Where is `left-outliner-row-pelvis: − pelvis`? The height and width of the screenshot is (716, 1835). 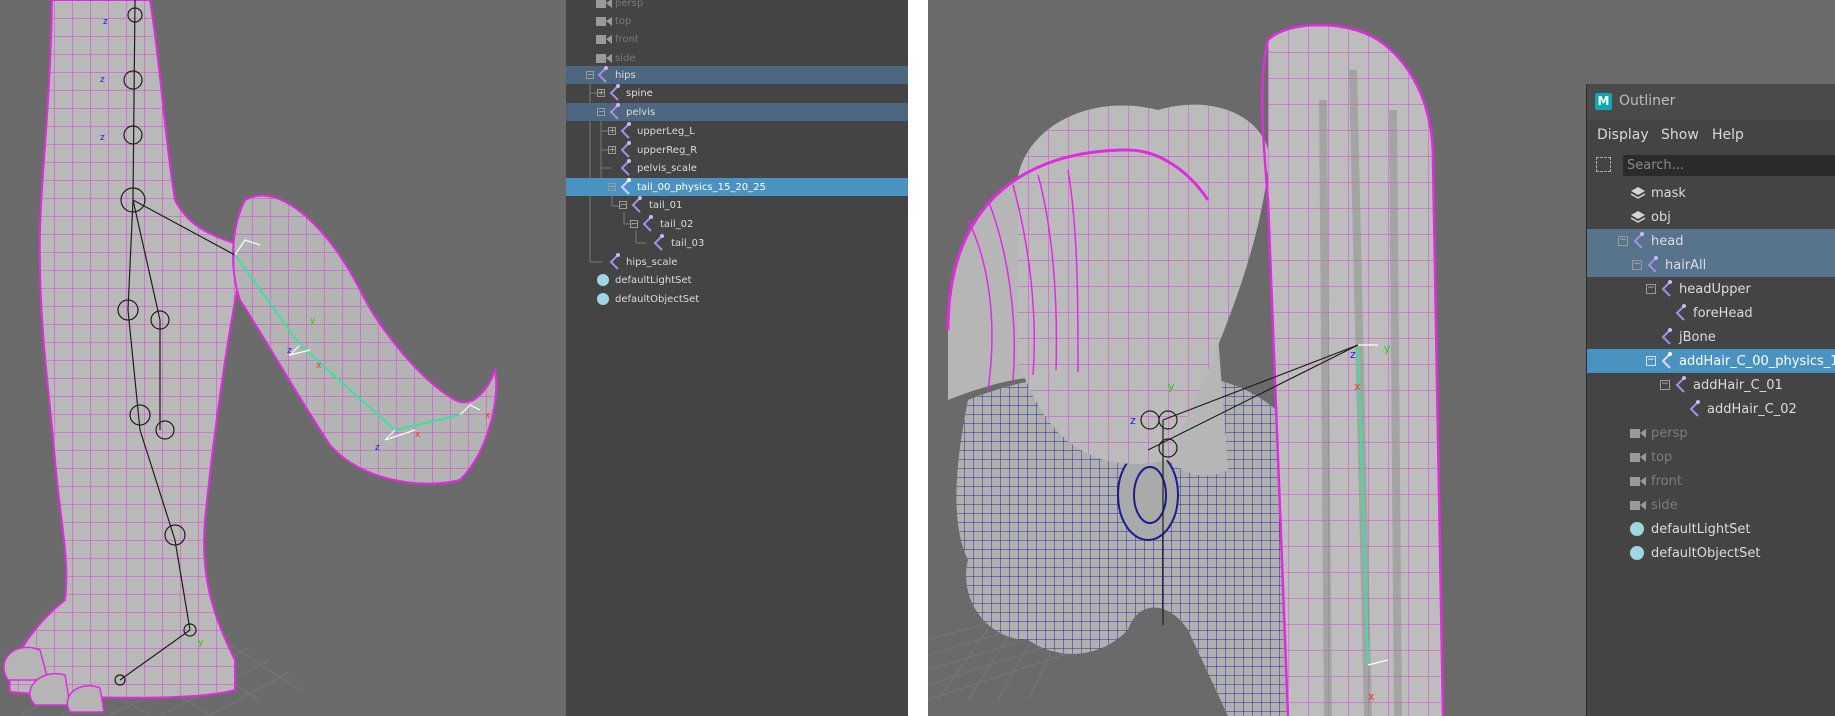
left-outliner-row-pelvis: − pelvis is located at coordinates (737, 112).